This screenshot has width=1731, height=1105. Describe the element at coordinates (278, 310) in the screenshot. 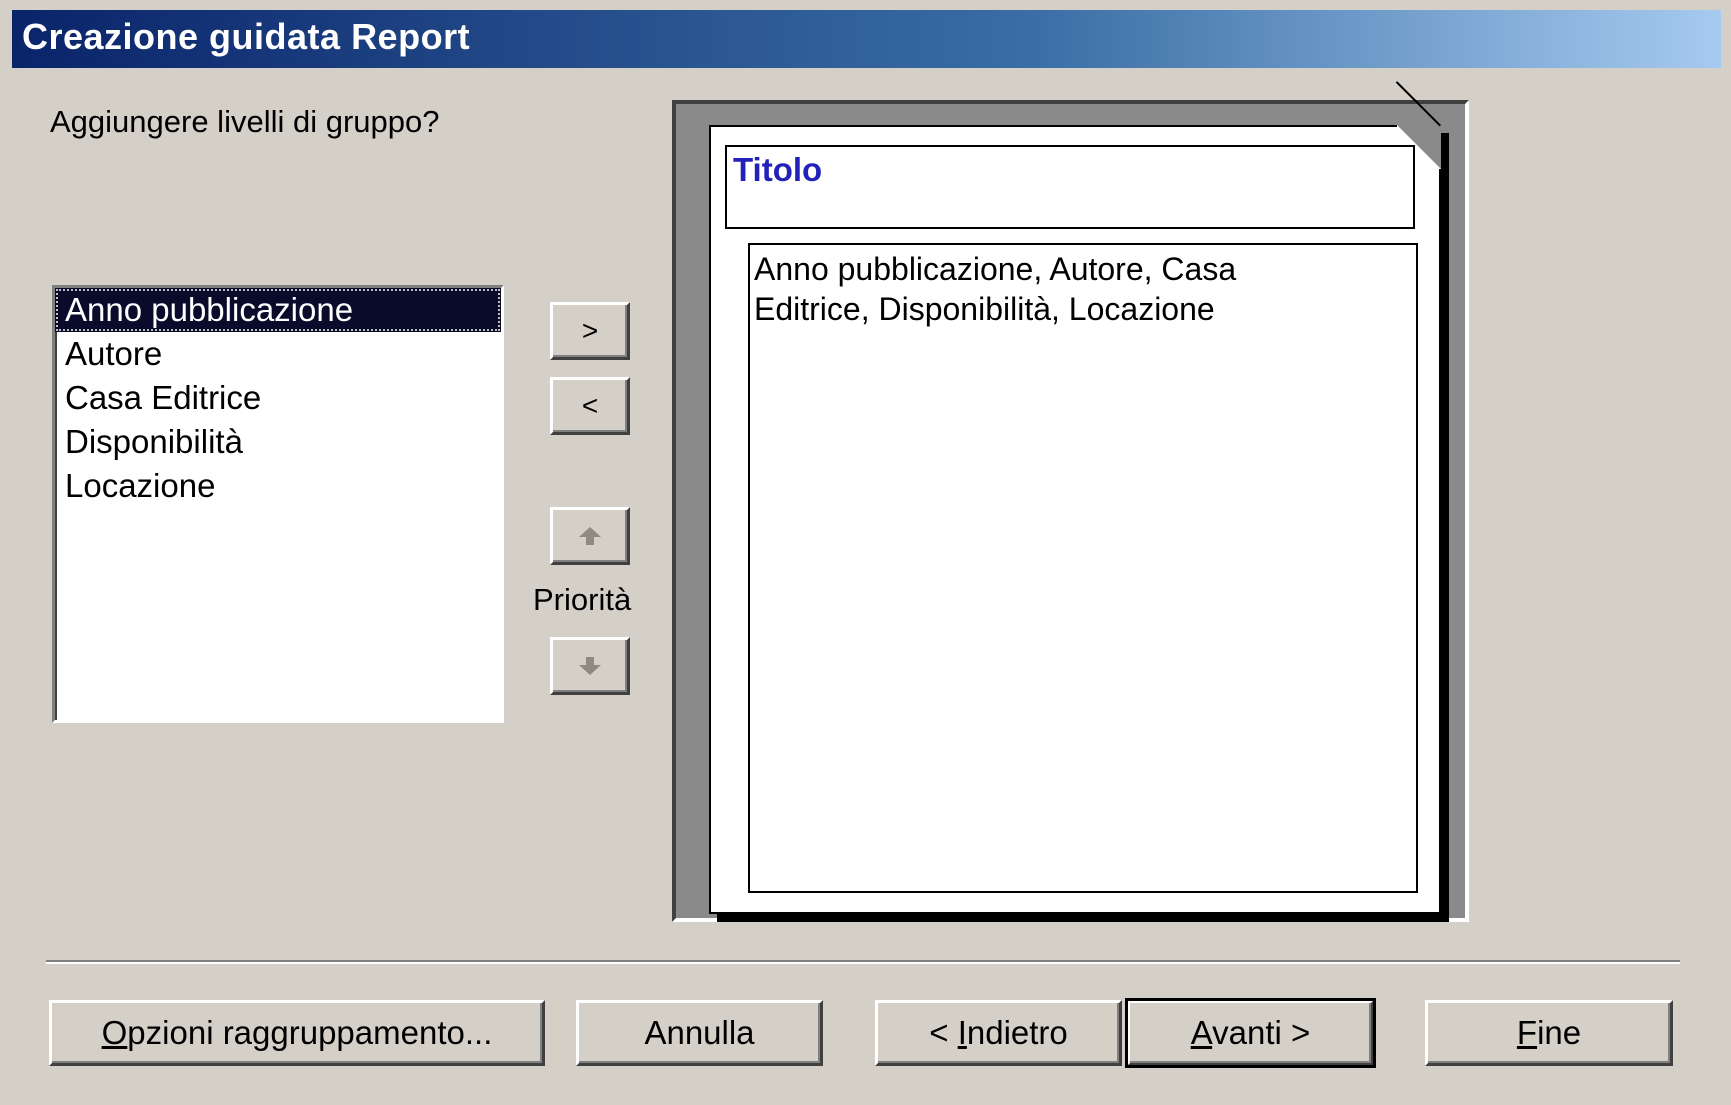

I see `field-list-item: Anno pubblicazione` at that location.